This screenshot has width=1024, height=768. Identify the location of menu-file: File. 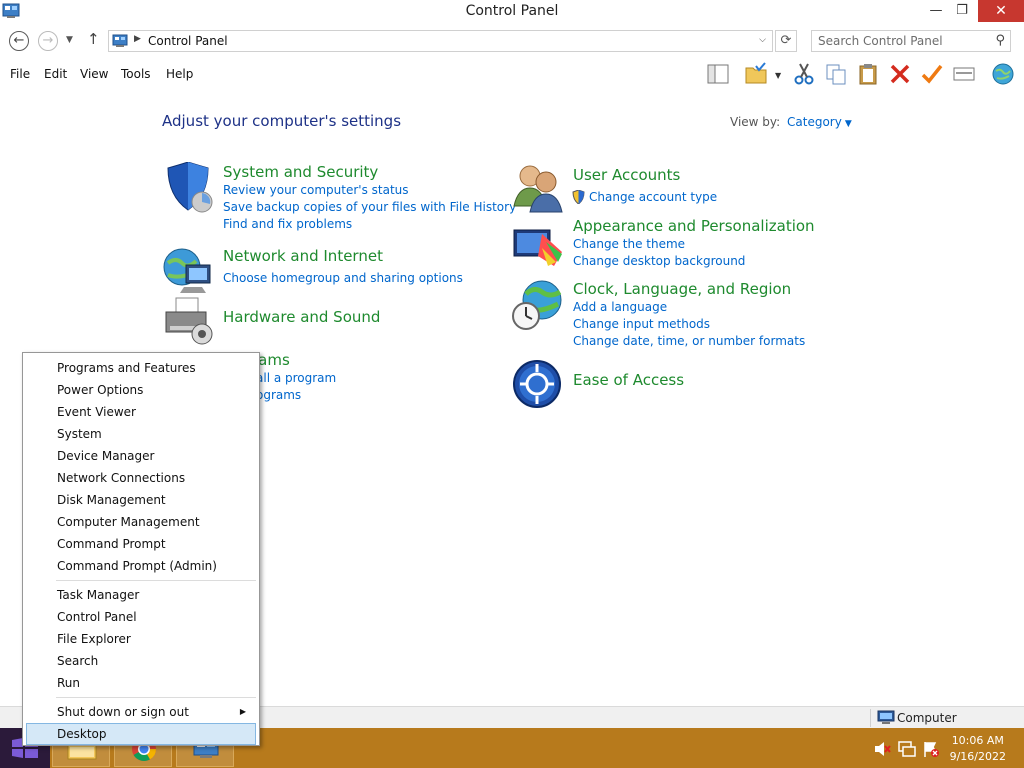
(20, 74).